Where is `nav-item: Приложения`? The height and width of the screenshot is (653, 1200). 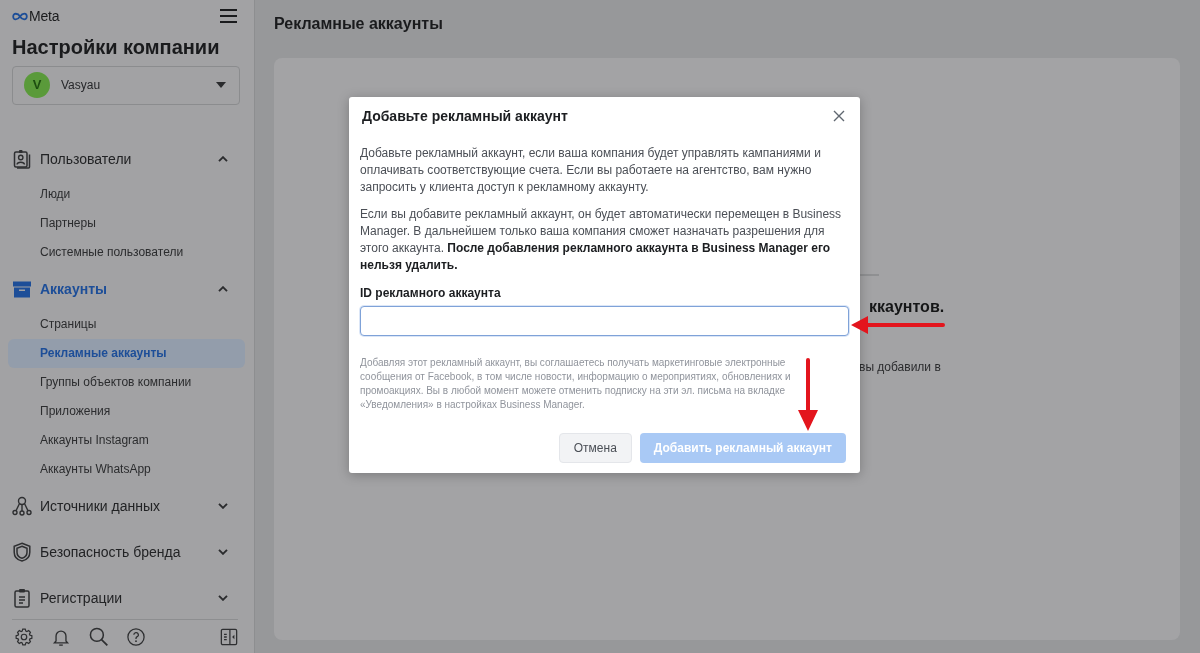
nav-item: Приложения is located at coordinates (126, 411).